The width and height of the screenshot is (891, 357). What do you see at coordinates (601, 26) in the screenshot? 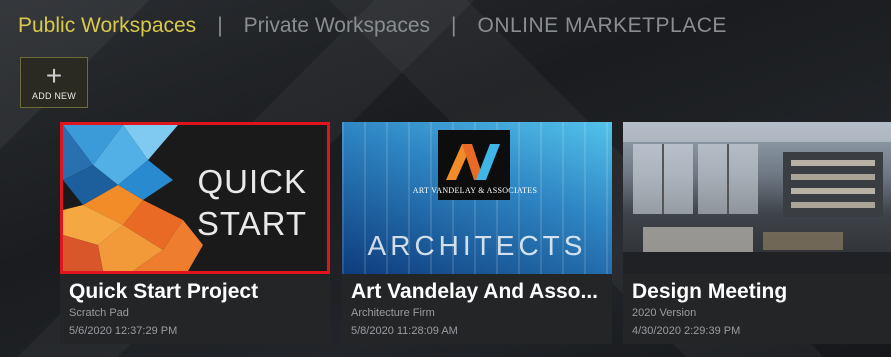
I see `tab-online-marketplace: ONLINE MARKETPLACE` at bounding box center [601, 26].